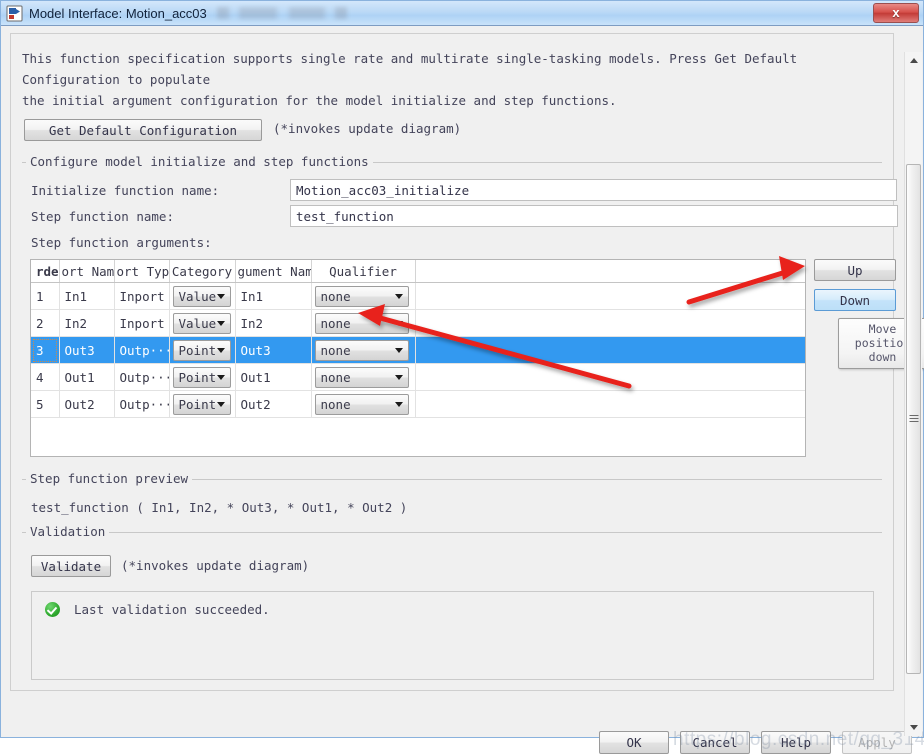 The width and height of the screenshot is (924, 754). I want to click on cell-order: 3, so click(45, 350).